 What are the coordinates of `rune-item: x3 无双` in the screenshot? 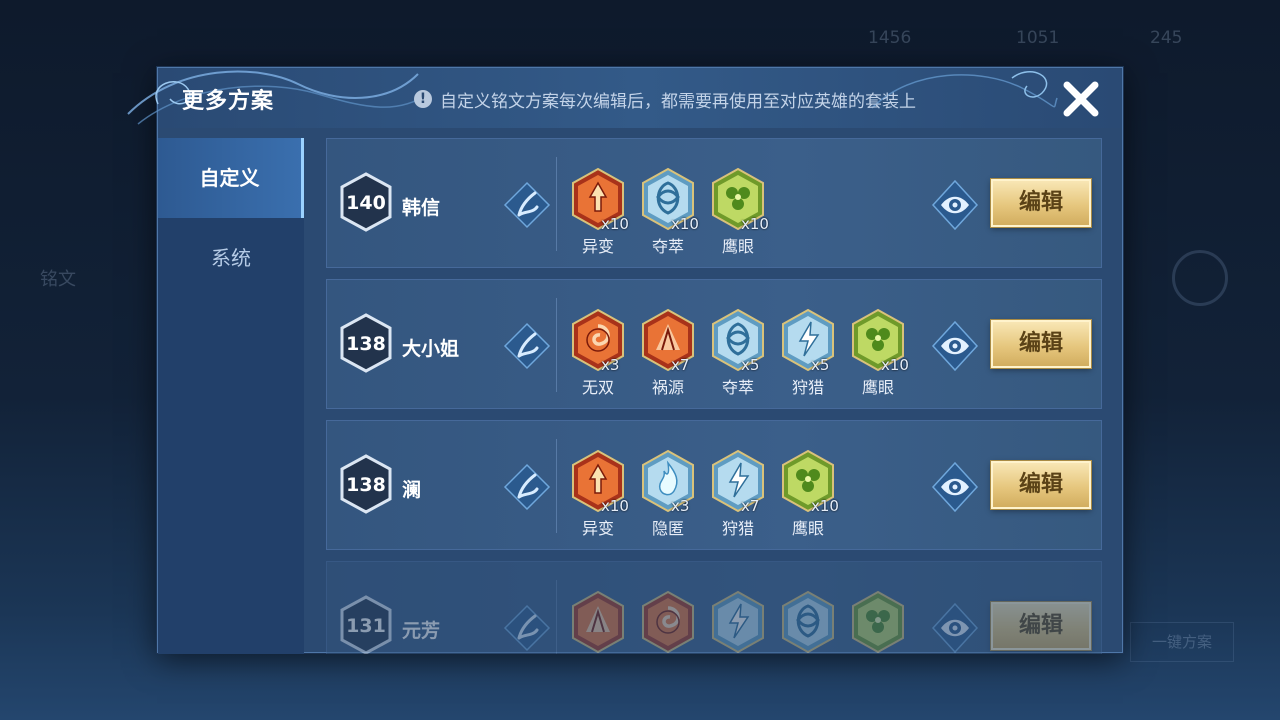 It's located at (602, 353).